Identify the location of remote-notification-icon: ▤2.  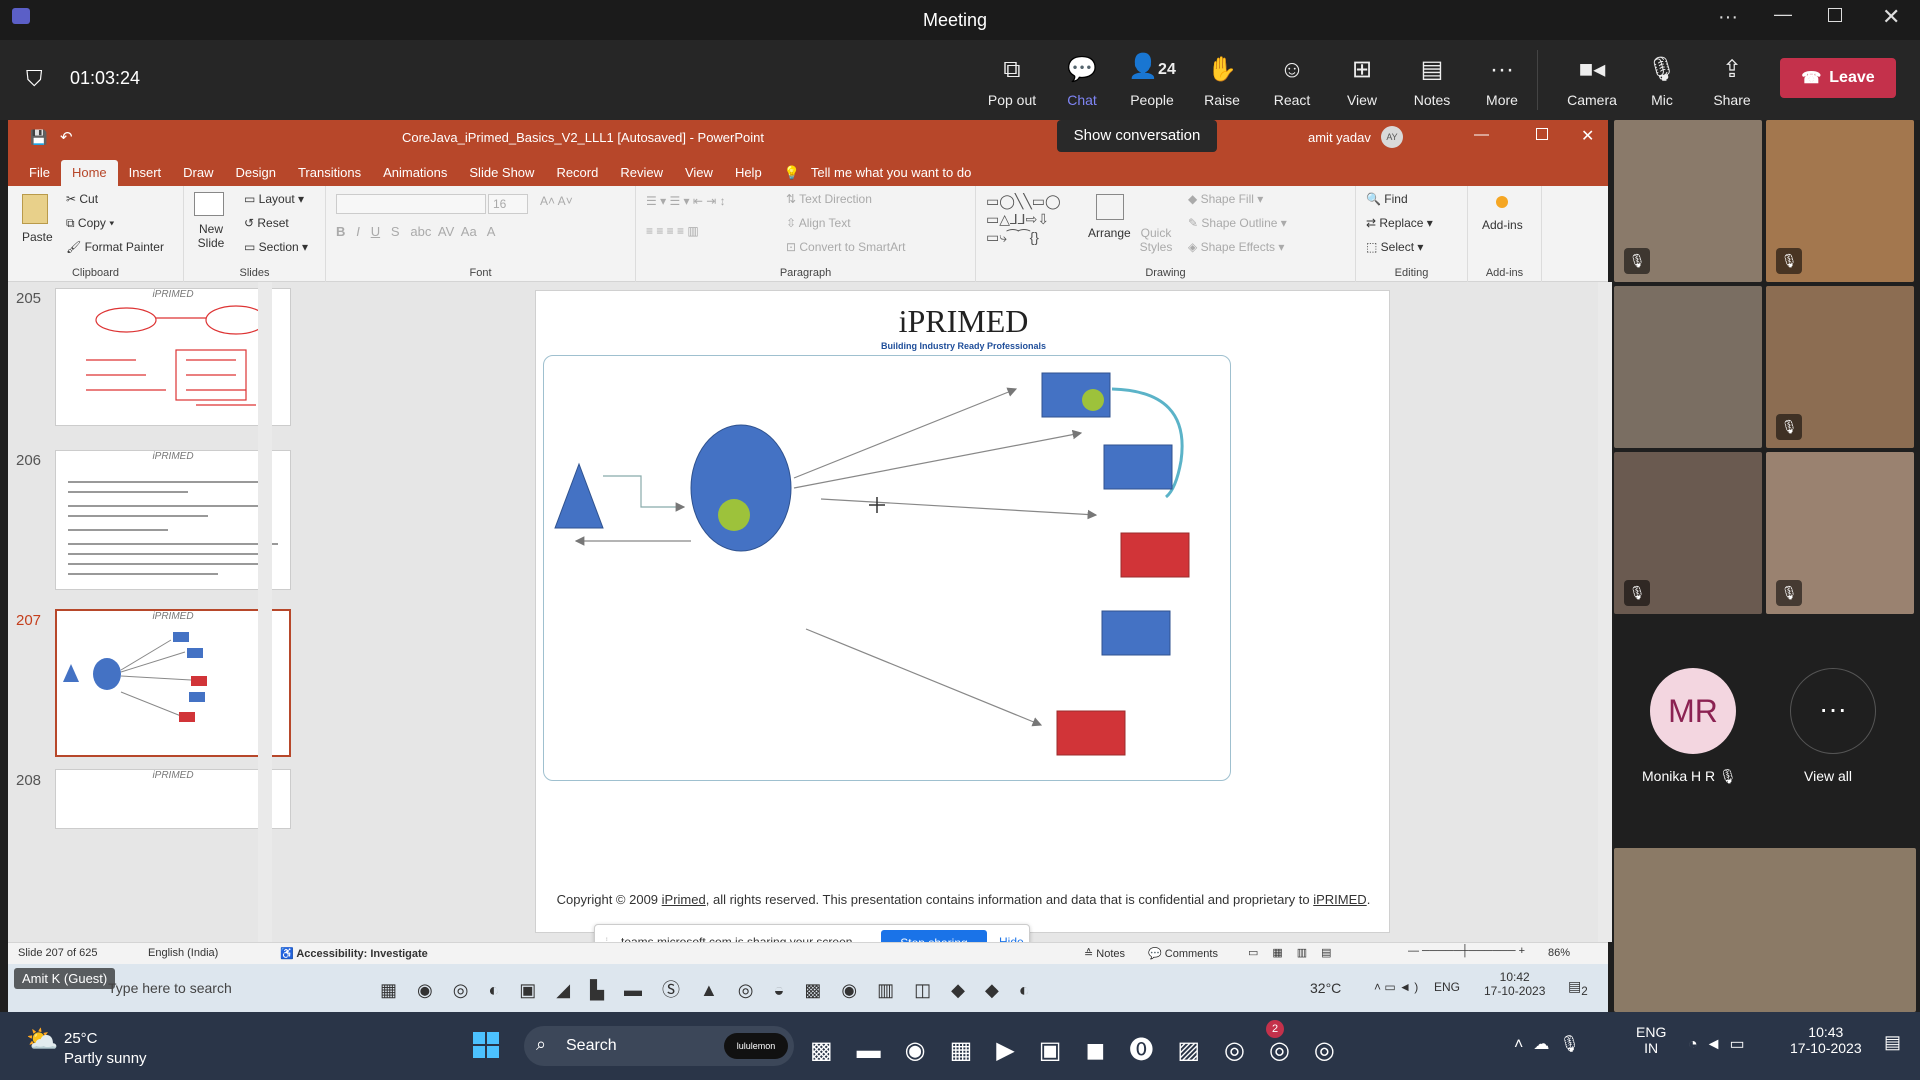
(1578, 988).